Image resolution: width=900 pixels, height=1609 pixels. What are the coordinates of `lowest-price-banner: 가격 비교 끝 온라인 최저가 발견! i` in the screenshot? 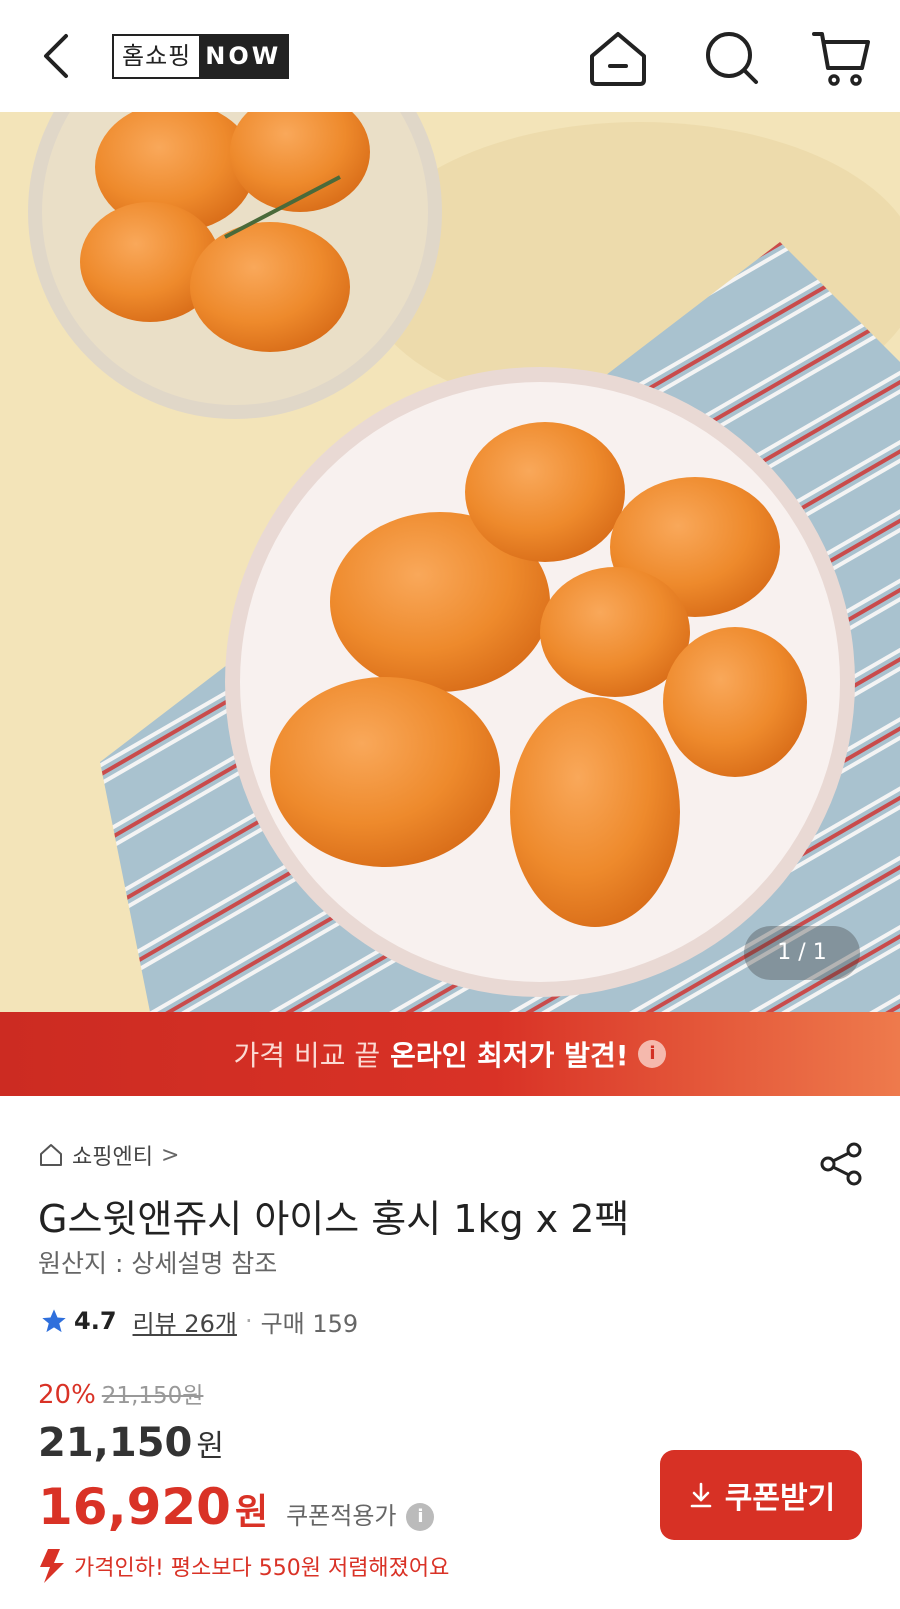 It's located at (450, 1054).